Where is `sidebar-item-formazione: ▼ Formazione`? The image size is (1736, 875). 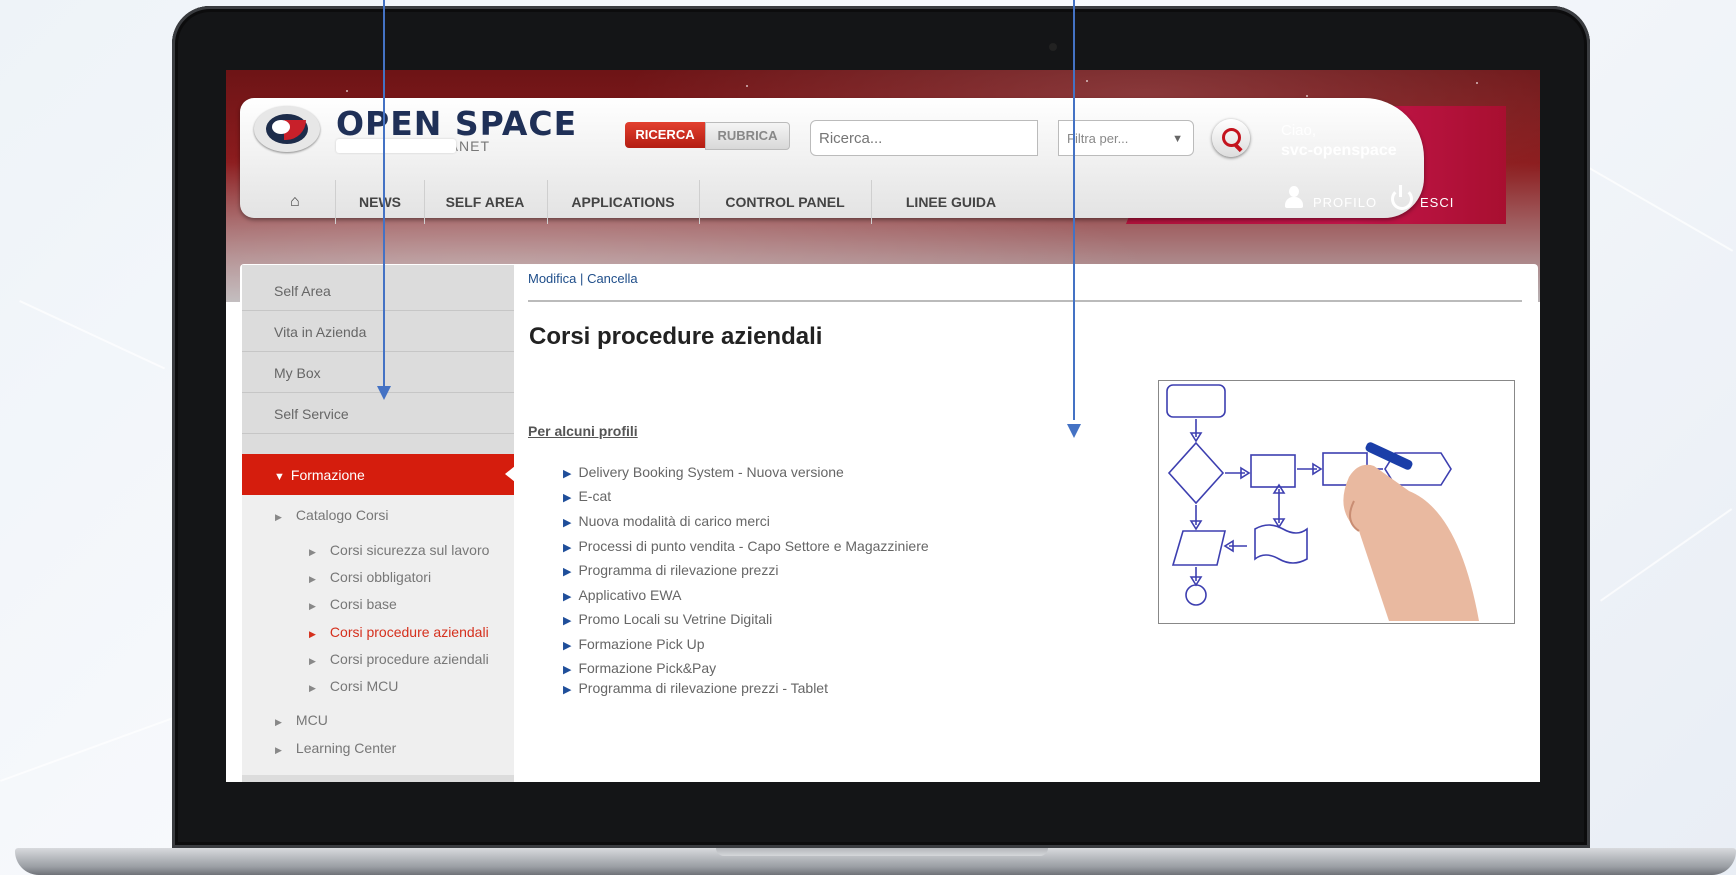 sidebar-item-formazione: ▼ Formazione is located at coordinates (378, 475).